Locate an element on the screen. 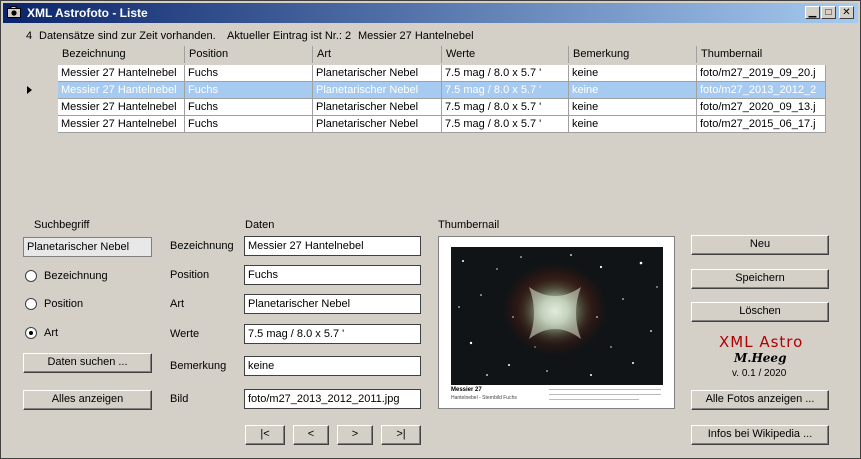 The image size is (861, 459). next-record-button: > is located at coordinates (355, 435).